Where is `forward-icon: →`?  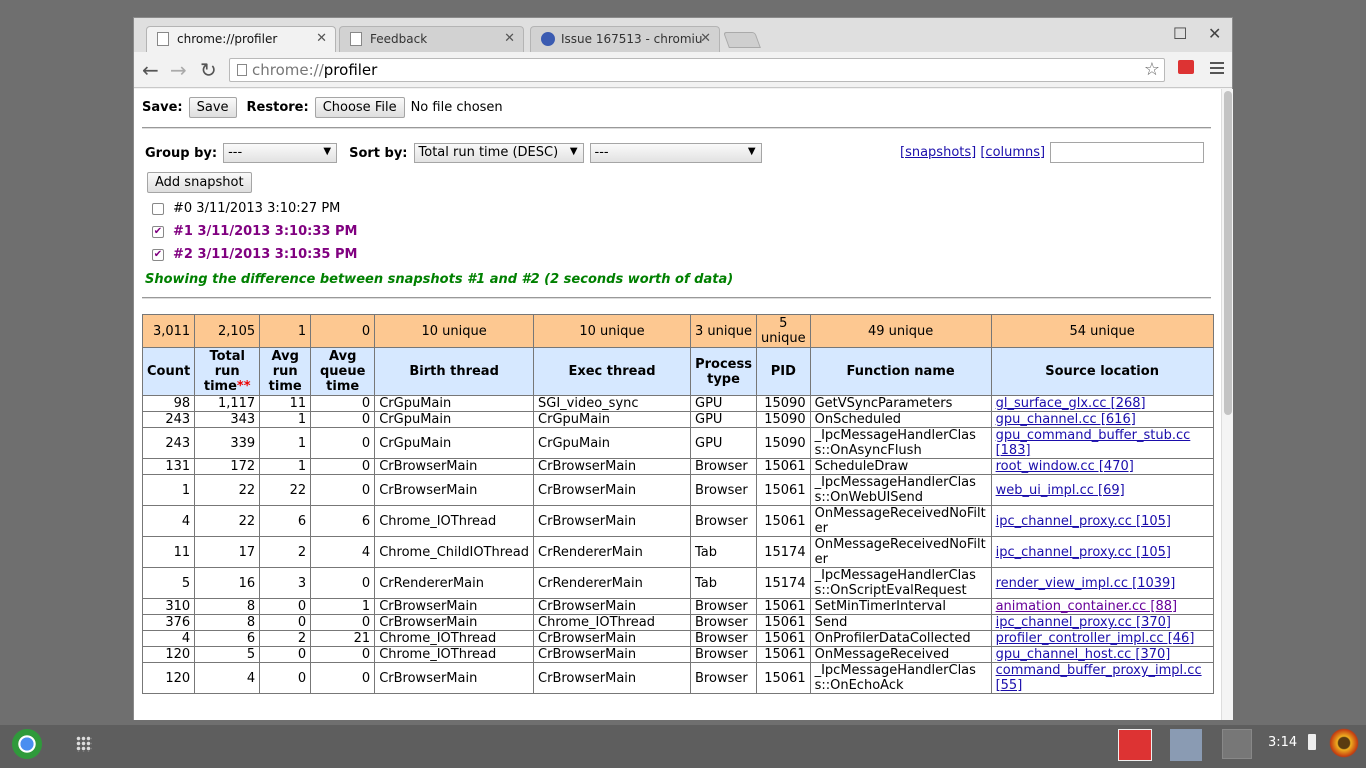
forward-icon: → is located at coordinates (178, 70).